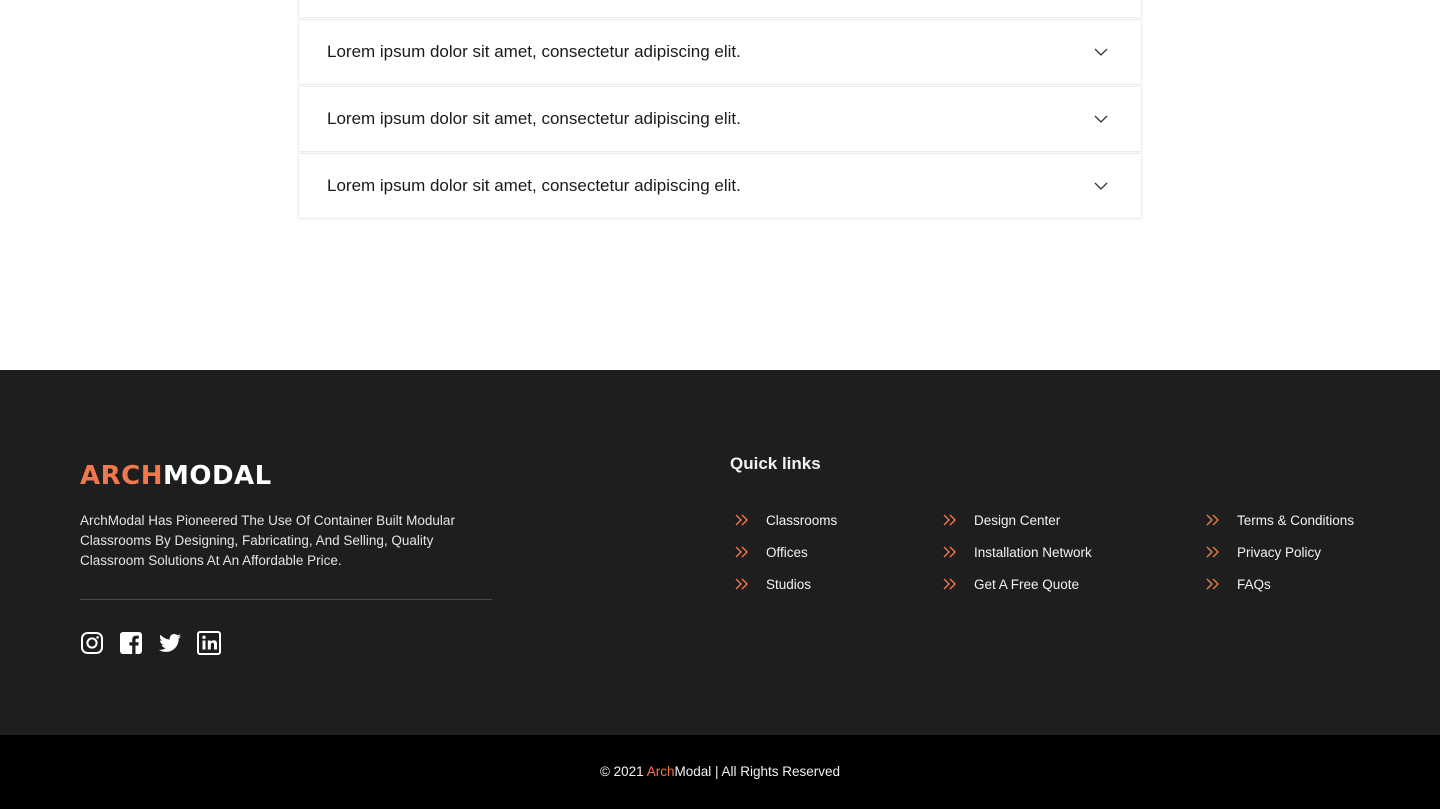  I want to click on social-links, so click(150, 643).